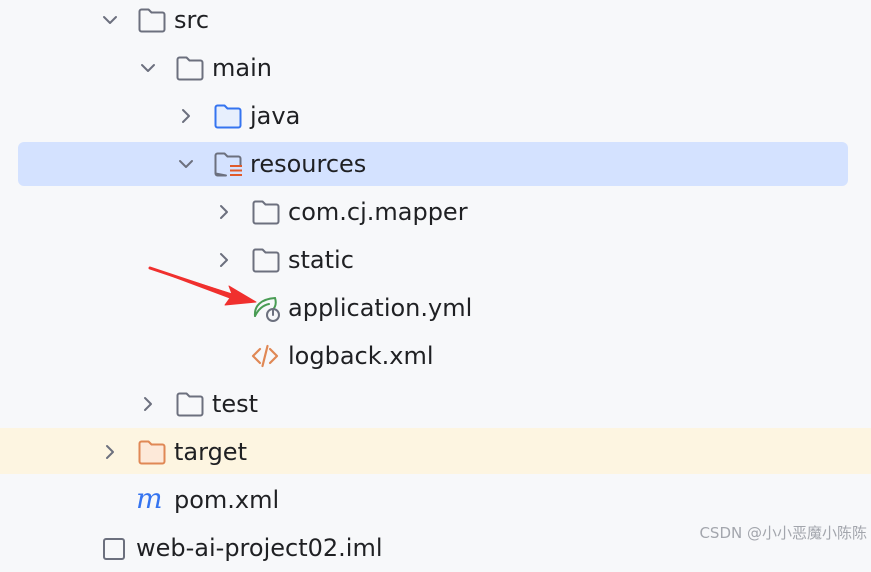 The image size is (871, 572). Describe the element at coordinates (235, 404) in the screenshot. I see `tree-item-label: test` at that location.